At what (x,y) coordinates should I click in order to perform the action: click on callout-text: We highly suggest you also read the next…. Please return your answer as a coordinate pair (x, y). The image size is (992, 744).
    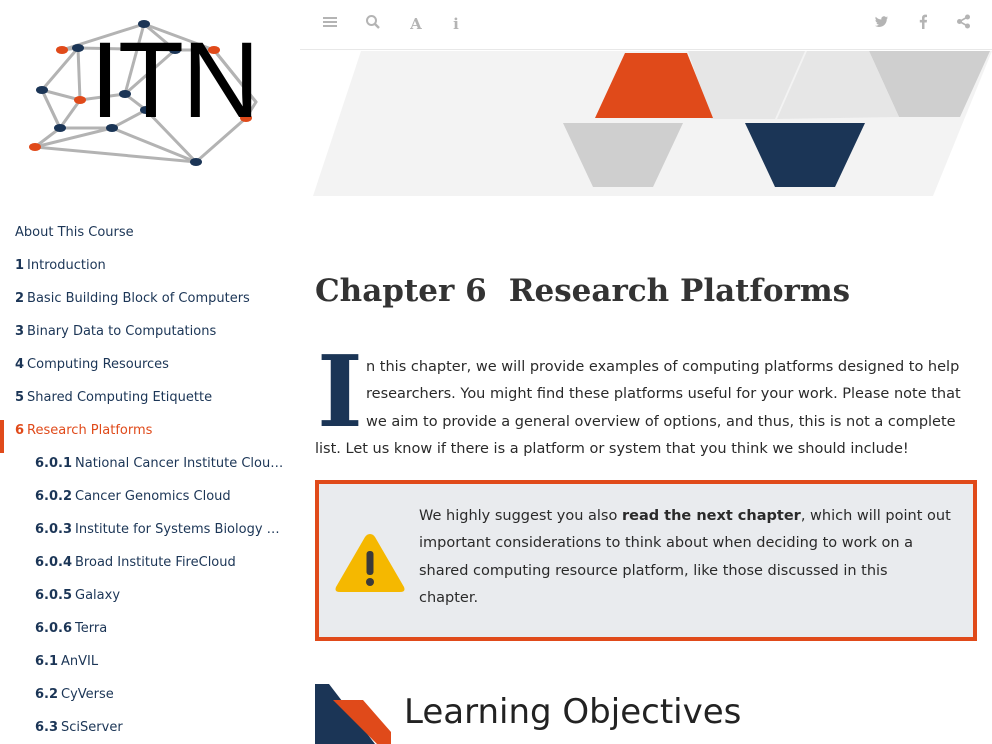
    Looking at the image, I should click on (691, 558).